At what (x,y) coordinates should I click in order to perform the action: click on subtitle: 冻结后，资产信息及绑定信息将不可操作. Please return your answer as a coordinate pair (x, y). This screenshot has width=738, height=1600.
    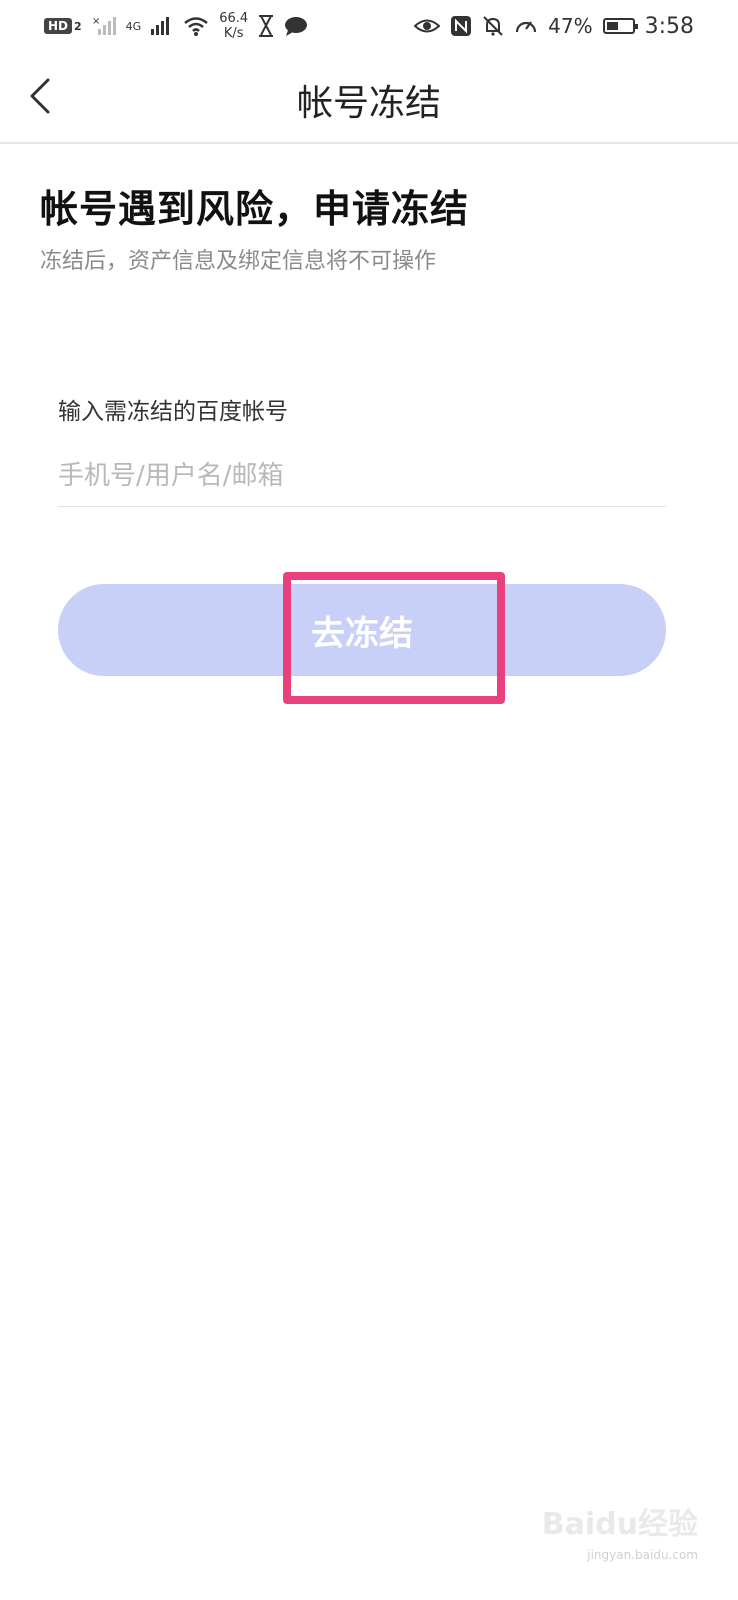
    Looking at the image, I should click on (238, 261).